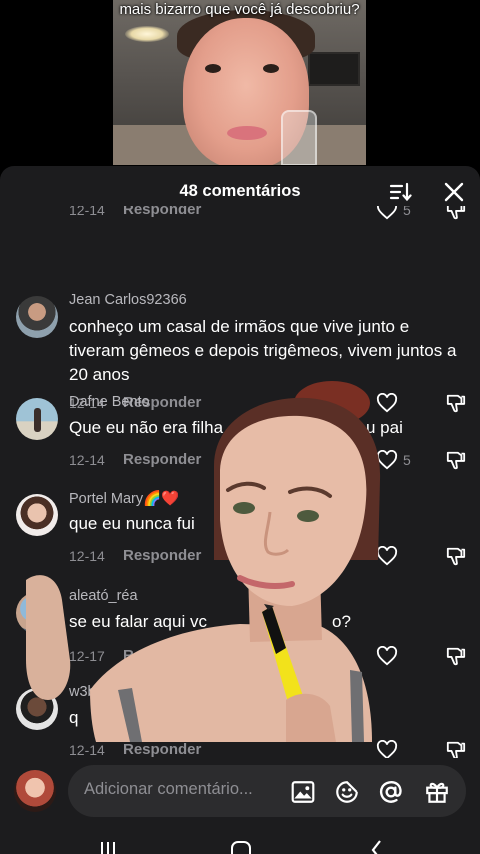 This screenshot has width=480, height=854. Describe the element at coordinates (376, 847) in the screenshot. I see `back-icon` at that location.